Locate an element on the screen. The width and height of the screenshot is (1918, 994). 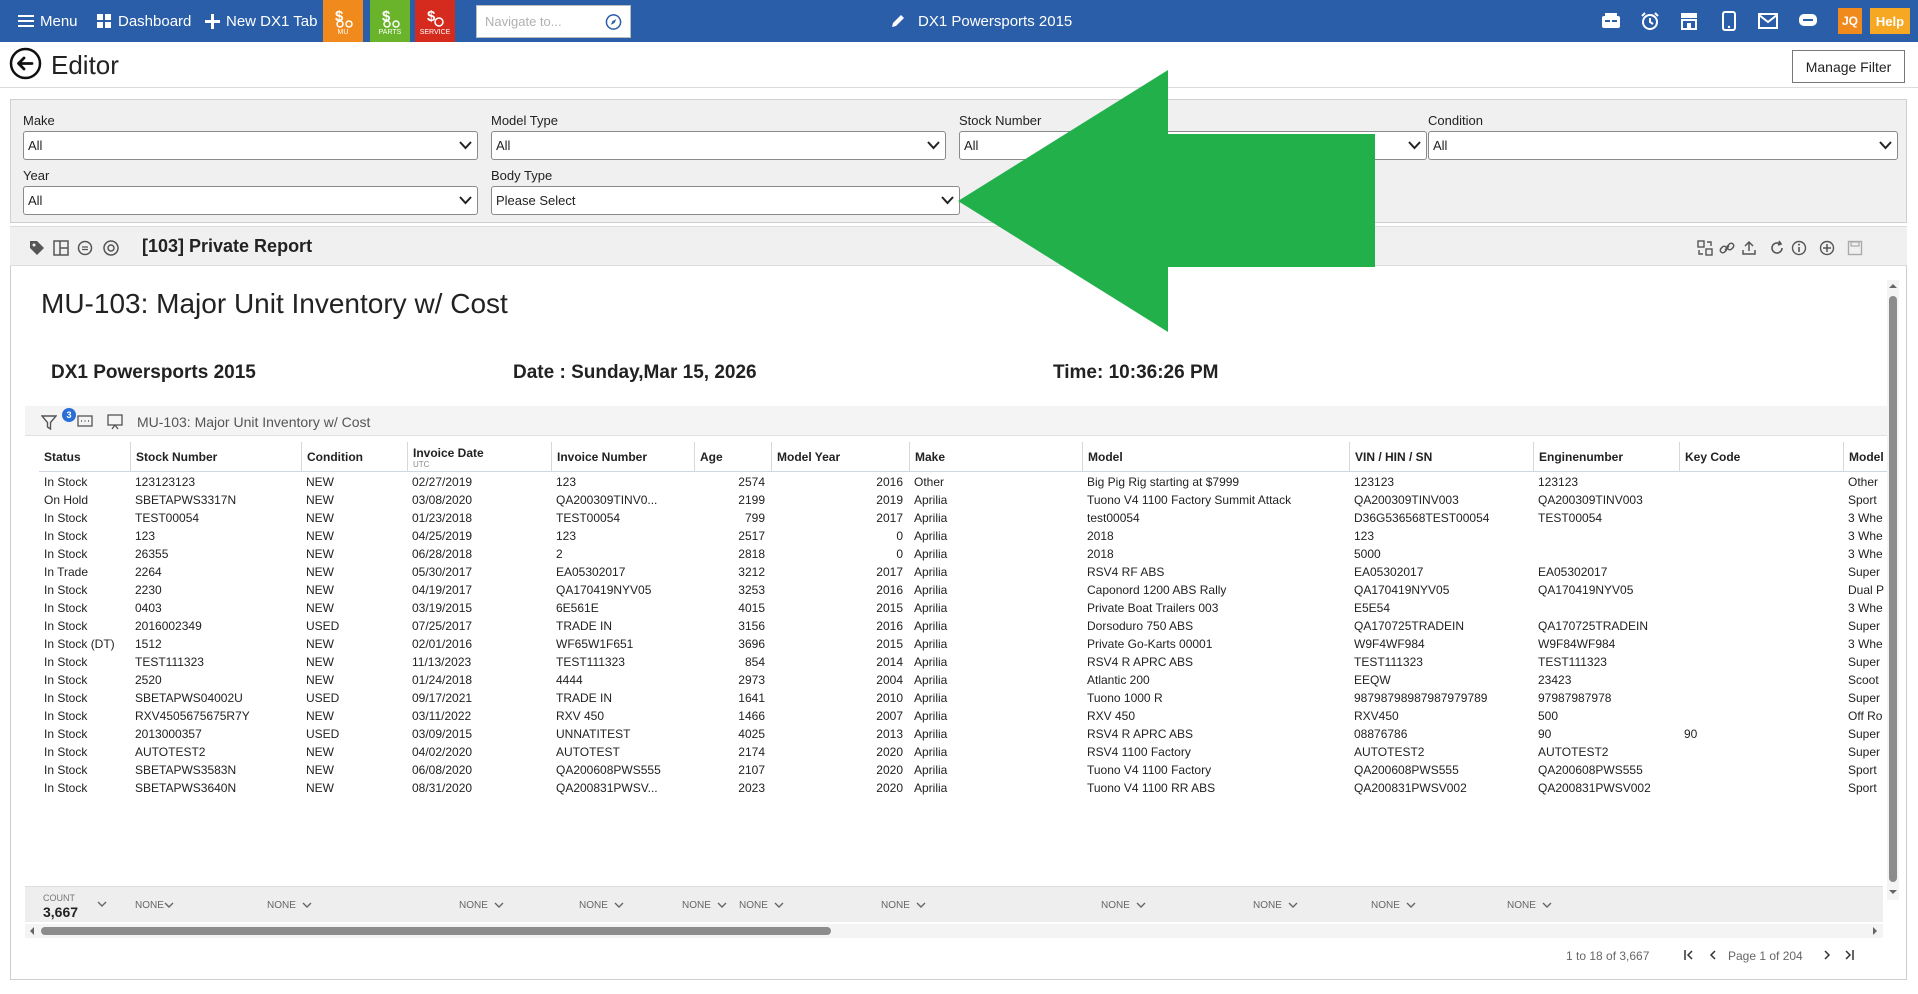
first-page-icon is located at coordinates (1689, 955).